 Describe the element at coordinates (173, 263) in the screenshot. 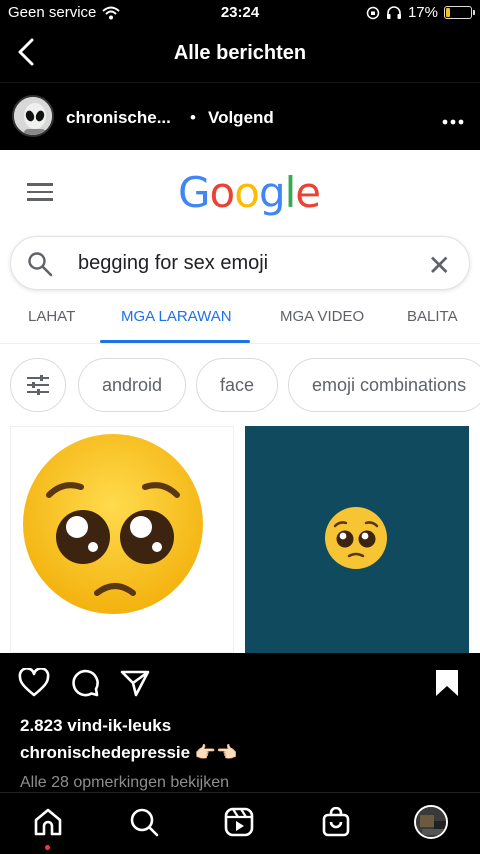

I see `search-query: begging for sex emoji` at that location.